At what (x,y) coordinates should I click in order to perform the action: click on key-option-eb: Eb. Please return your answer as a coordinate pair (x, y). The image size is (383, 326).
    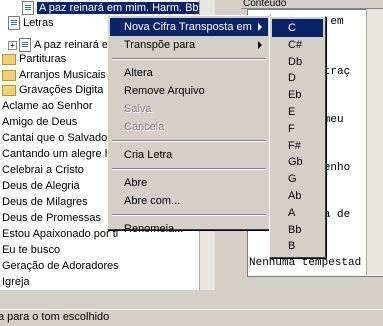
    Looking at the image, I should click on (297, 95).